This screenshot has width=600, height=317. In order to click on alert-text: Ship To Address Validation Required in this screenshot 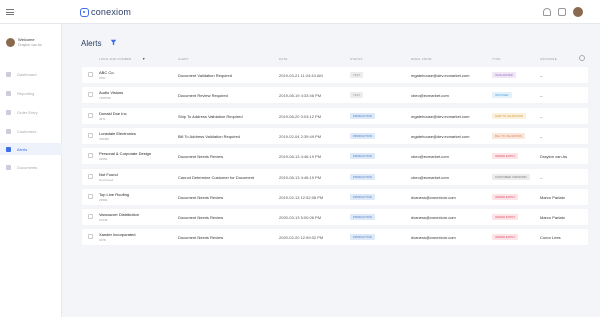, I will do `click(210, 116)`.